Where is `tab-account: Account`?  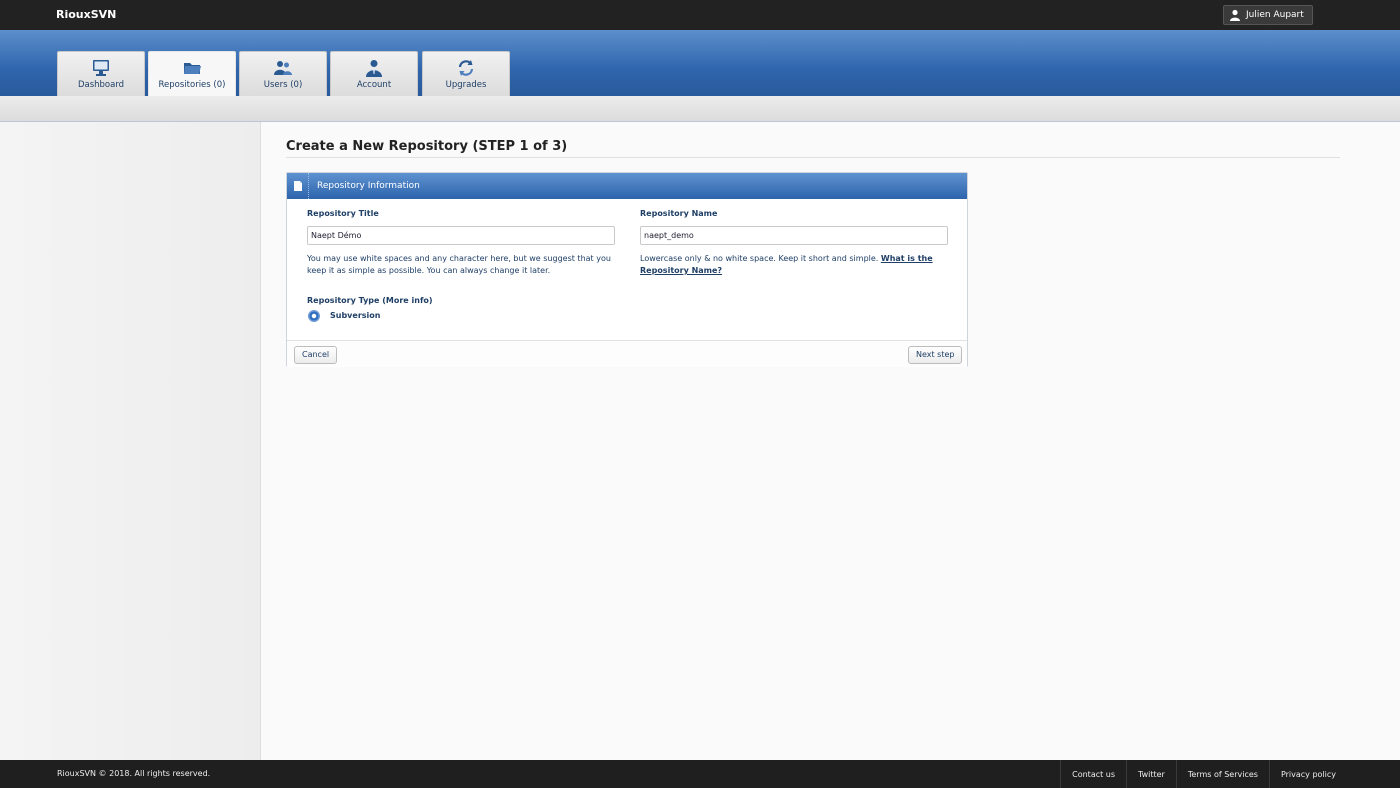 tab-account: Account is located at coordinates (374, 73).